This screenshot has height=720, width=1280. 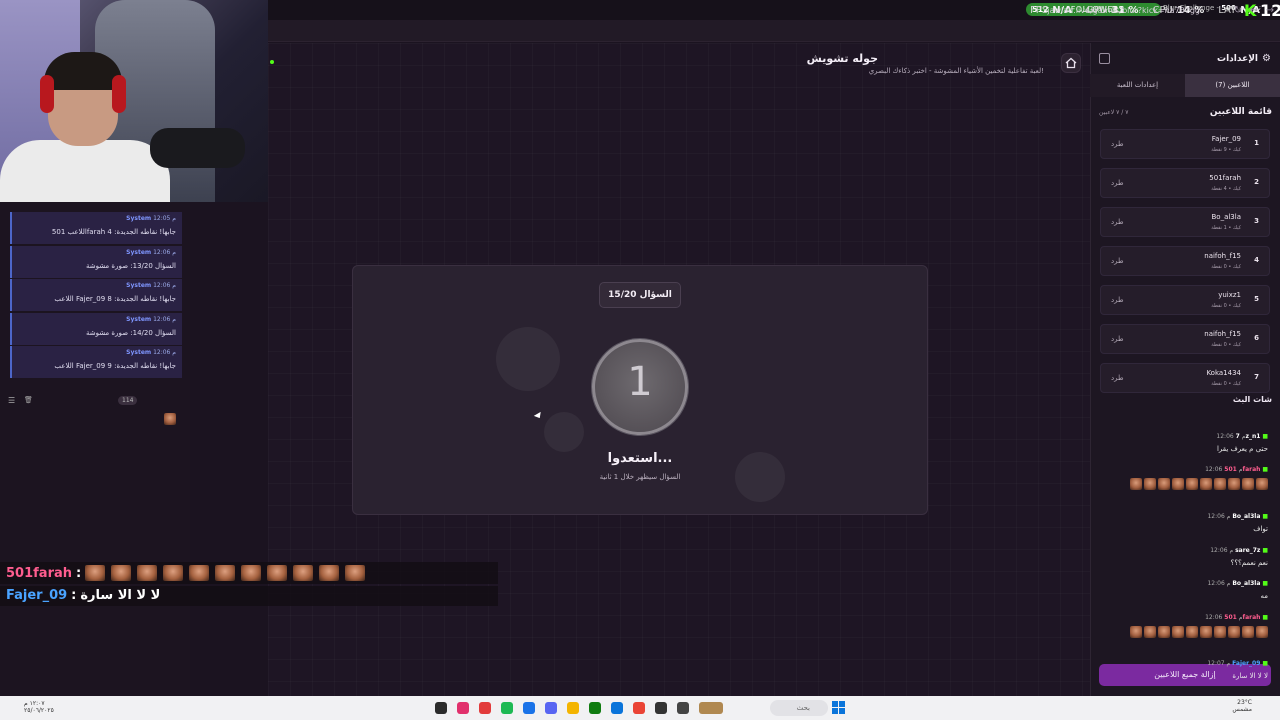 What do you see at coordinates (1226, 150) in the screenshot?
I see `player-points: كيك • 9 نقطة` at bounding box center [1226, 150].